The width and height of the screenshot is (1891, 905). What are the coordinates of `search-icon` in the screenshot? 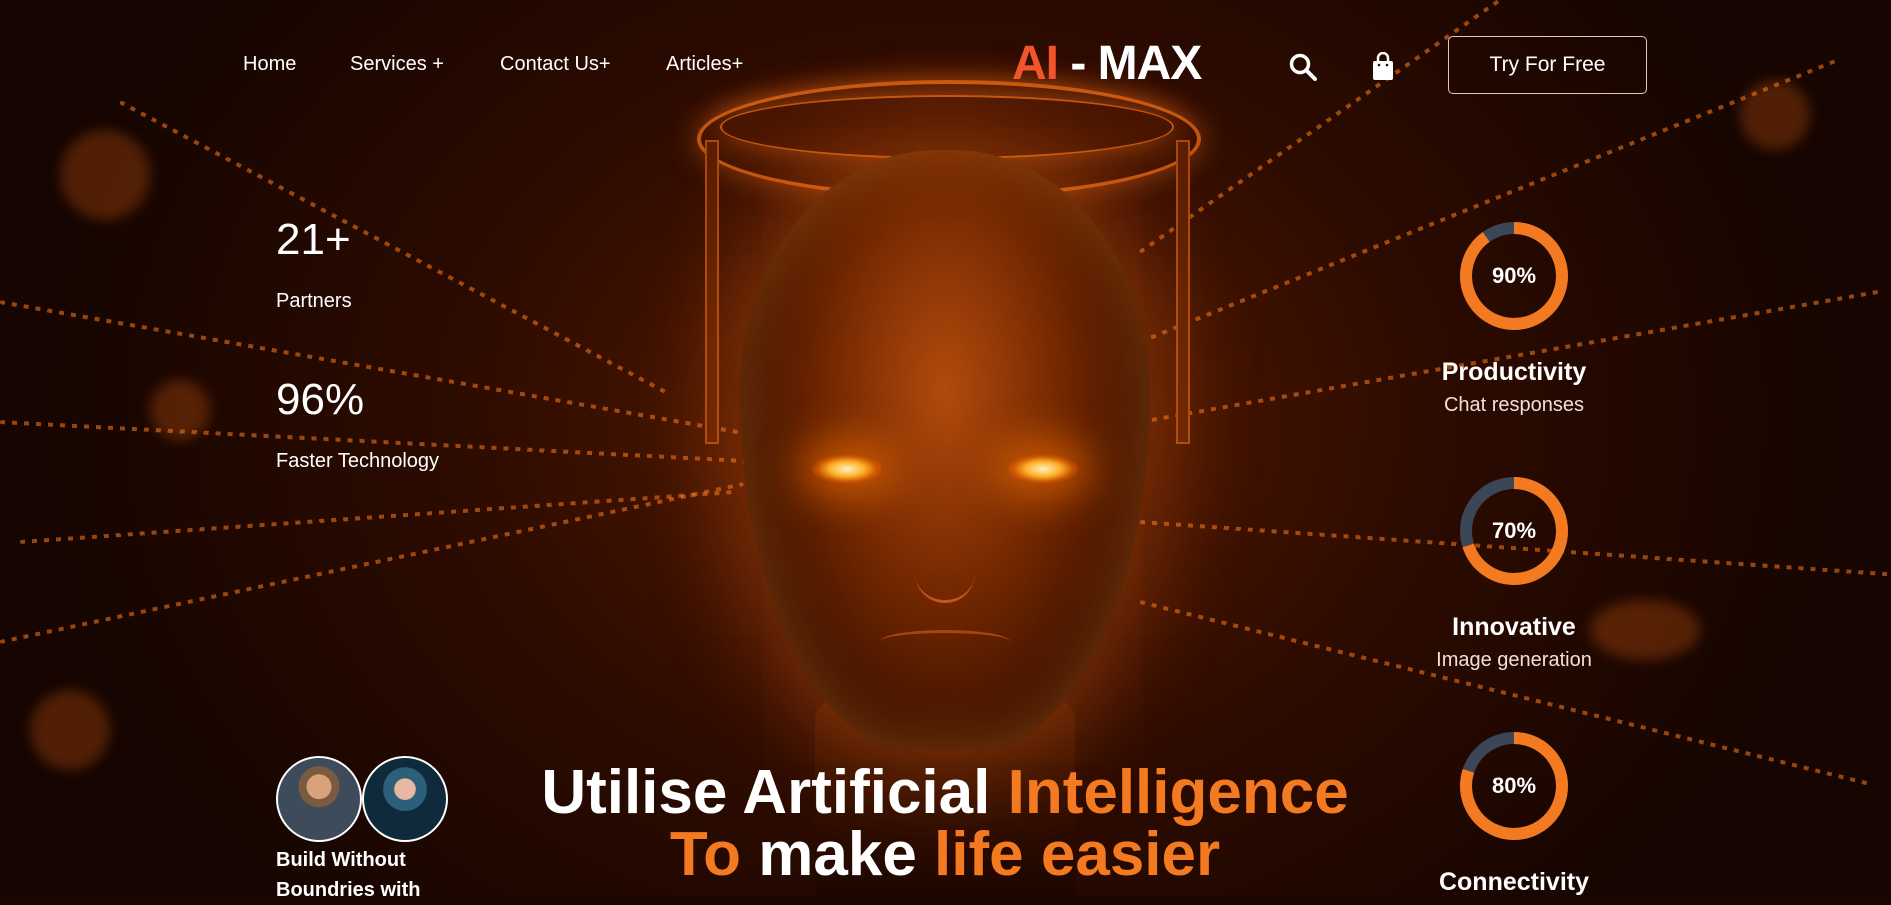 It's located at (1303, 67).